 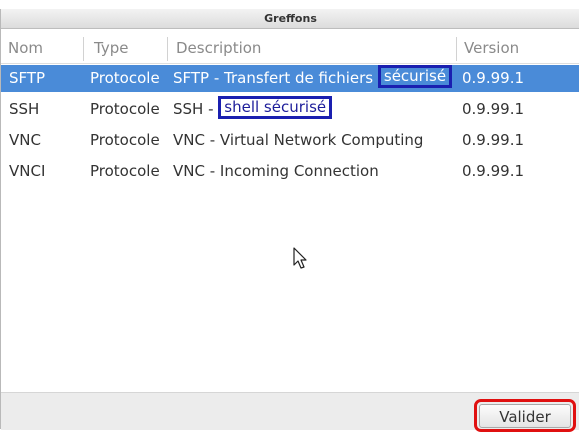 What do you see at coordinates (24, 109) in the screenshot?
I see `cell-name: SSH` at bounding box center [24, 109].